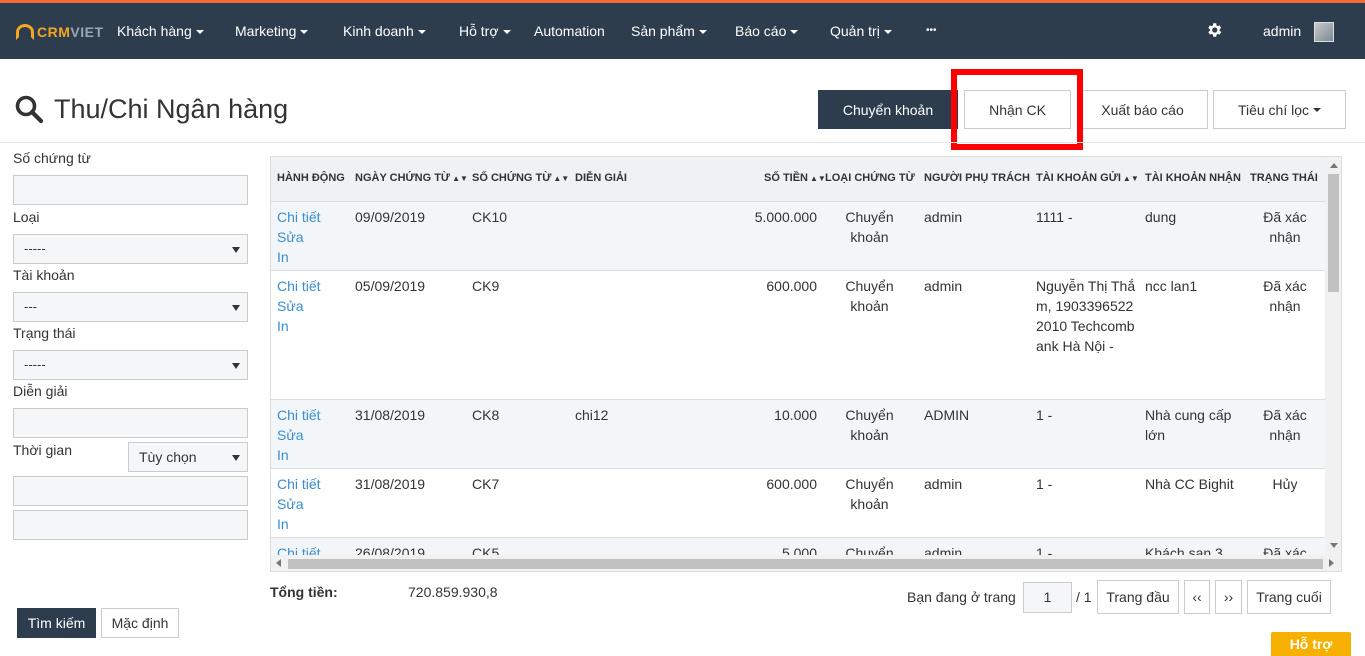 This screenshot has width=1365, height=656. What do you see at coordinates (26, 217) in the screenshot?
I see `type-label: Loại` at bounding box center [26, 217].